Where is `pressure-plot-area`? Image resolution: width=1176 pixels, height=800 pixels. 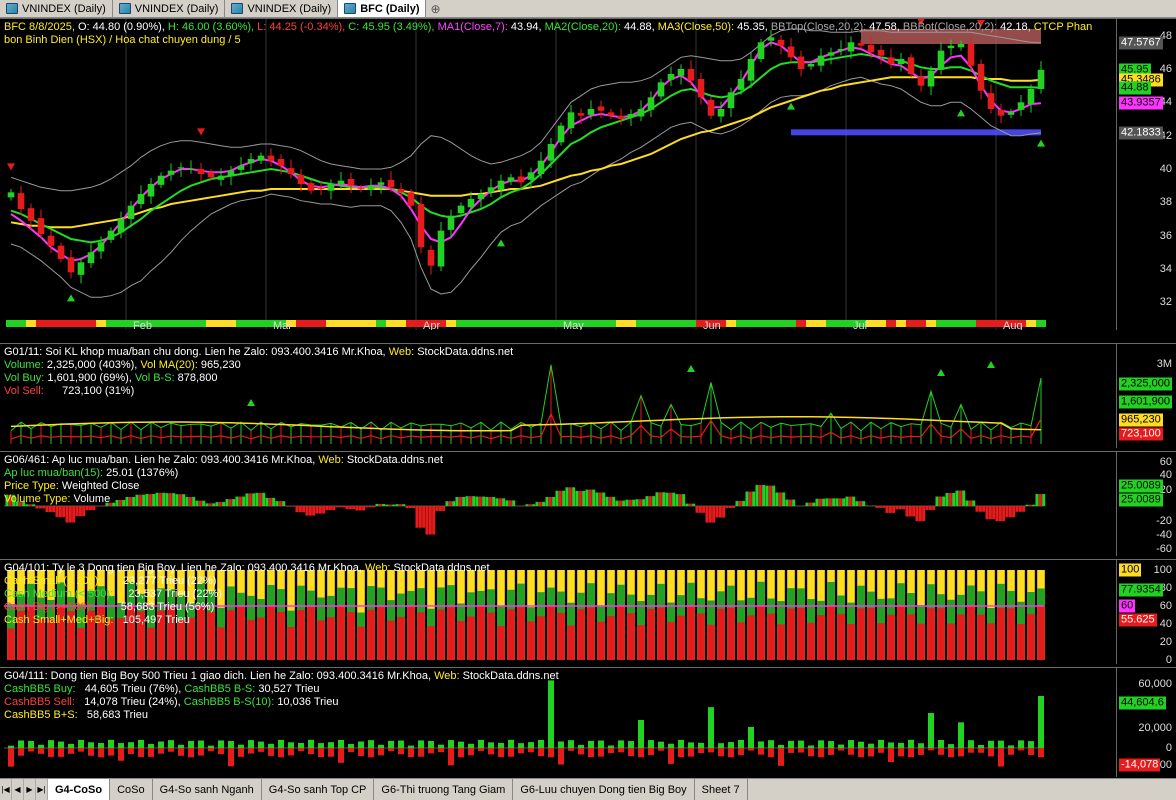 pressure-plot-area is located at coordinates (560, 504).